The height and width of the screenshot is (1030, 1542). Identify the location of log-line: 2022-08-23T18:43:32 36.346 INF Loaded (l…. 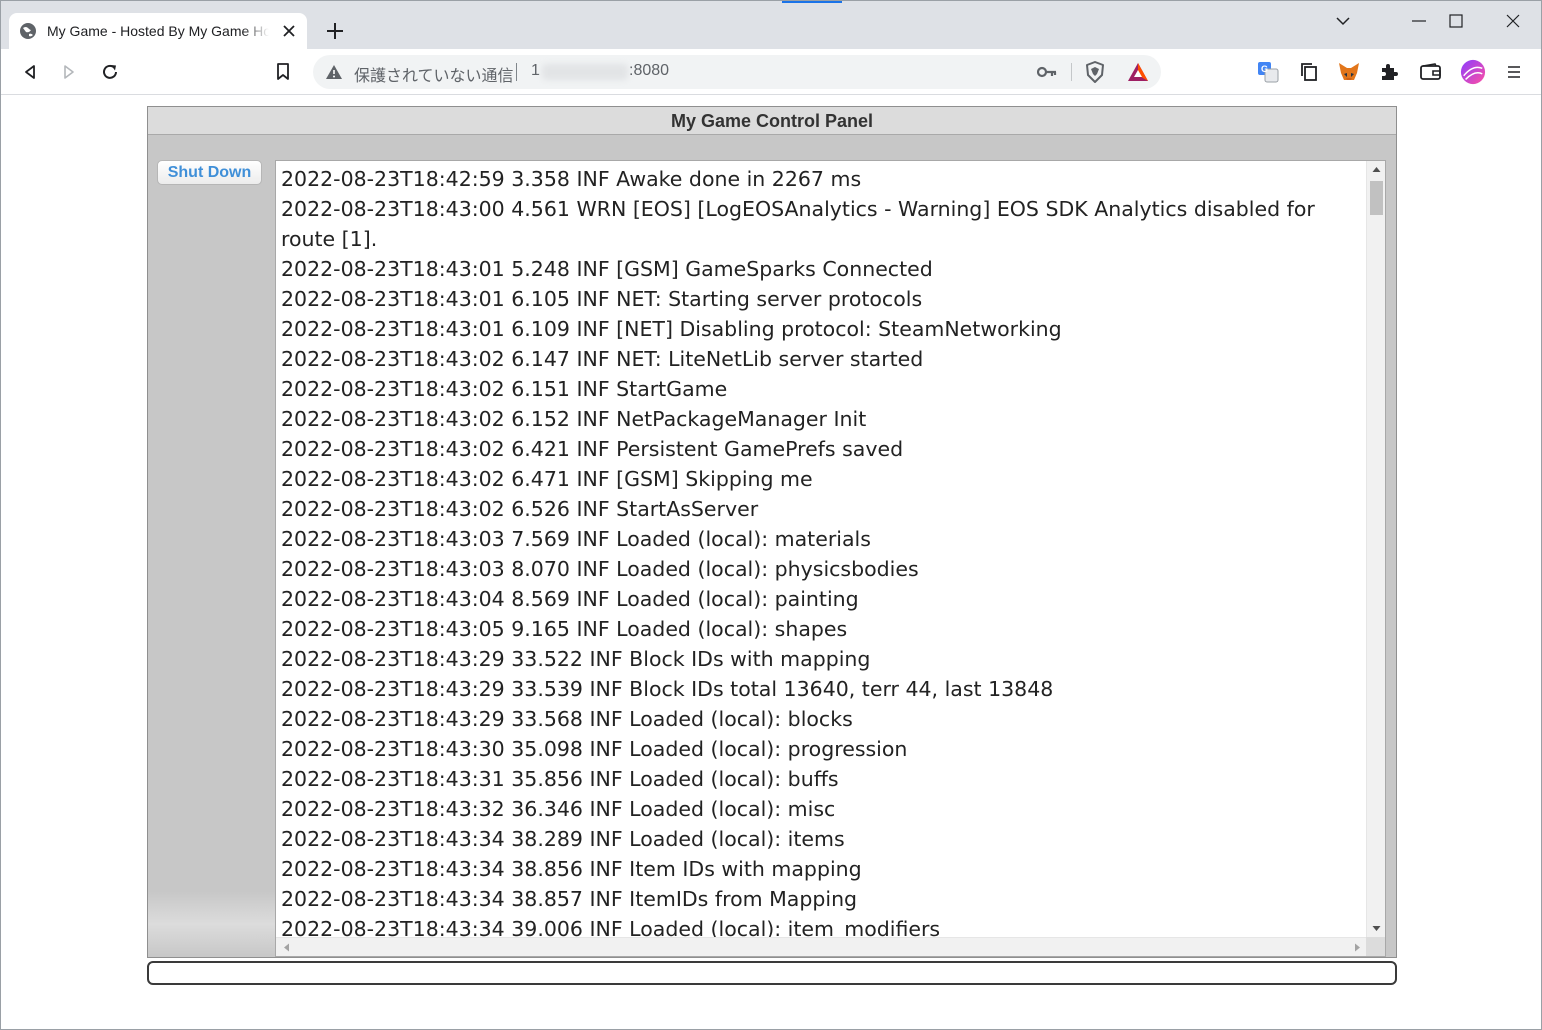
(558, 809).